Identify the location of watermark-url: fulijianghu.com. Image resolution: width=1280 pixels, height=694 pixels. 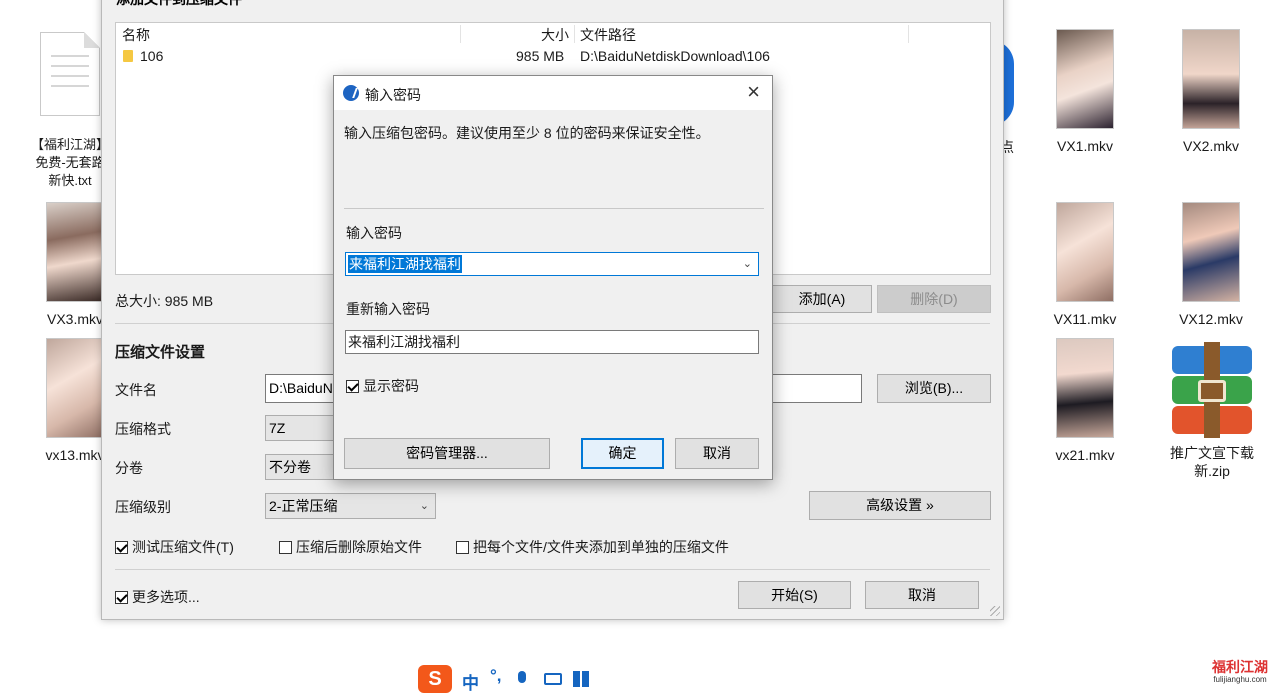
(1240, 679).